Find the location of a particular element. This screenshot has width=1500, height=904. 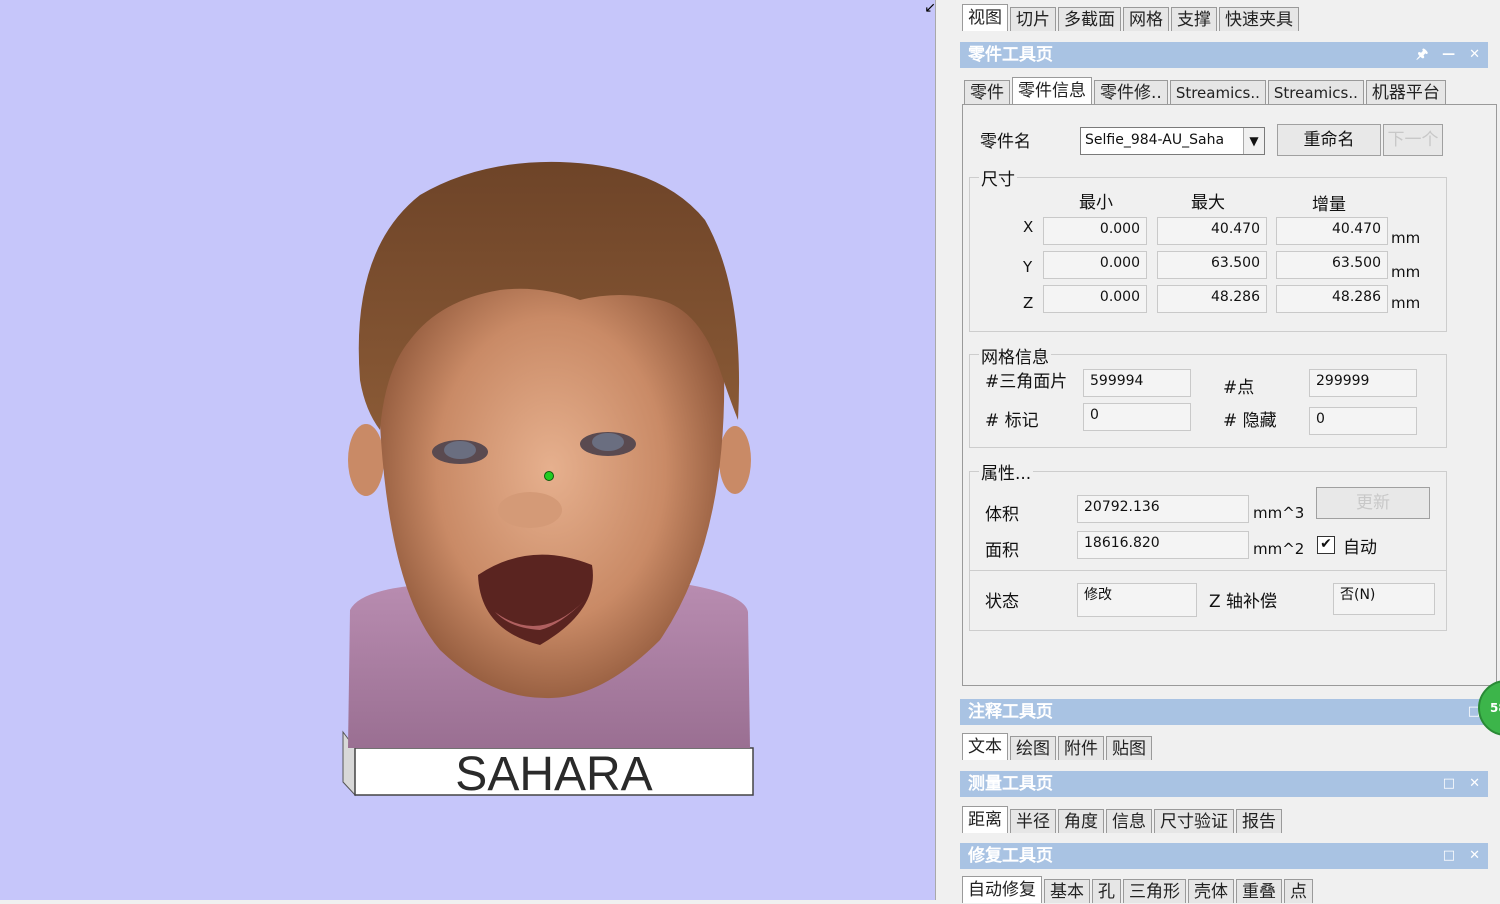

volume-label: 体积 is located at coordinates (1002, 515).